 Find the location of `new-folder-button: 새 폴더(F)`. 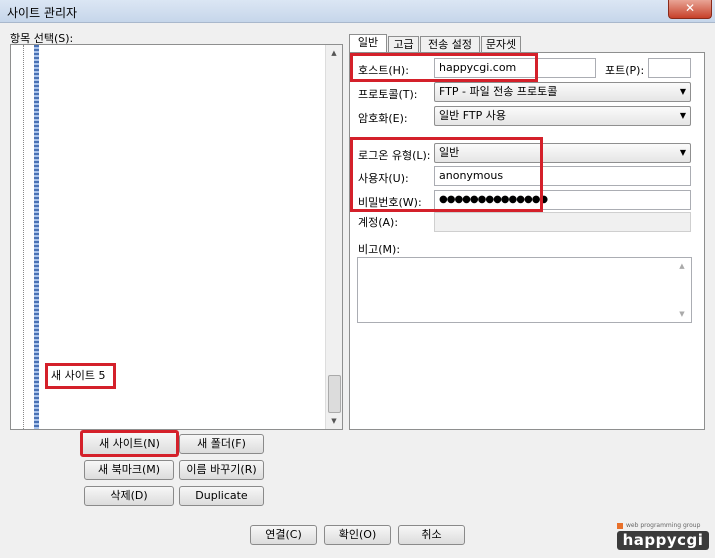

new-folder-button: 새 폴더(F) is located at coordinates (221, 444).